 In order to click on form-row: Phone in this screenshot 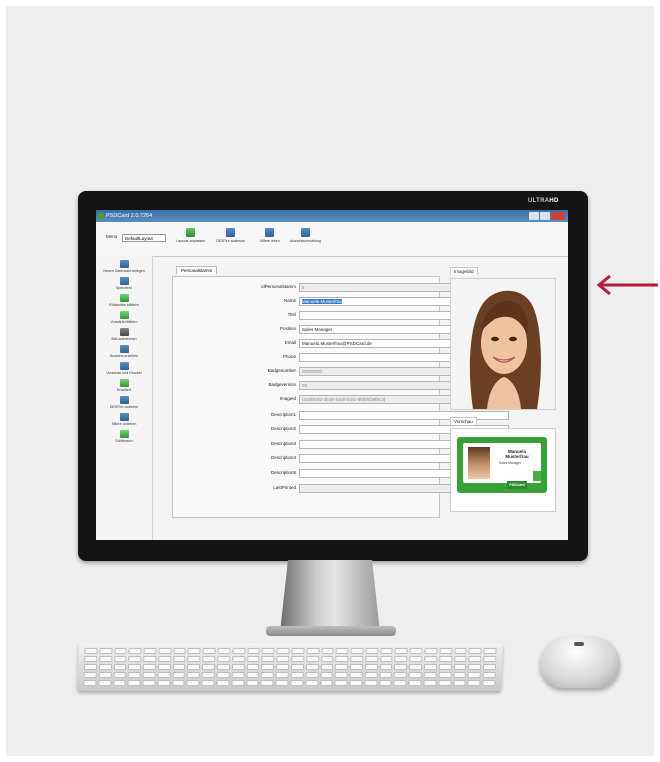, I will do `click(341, 357)`.